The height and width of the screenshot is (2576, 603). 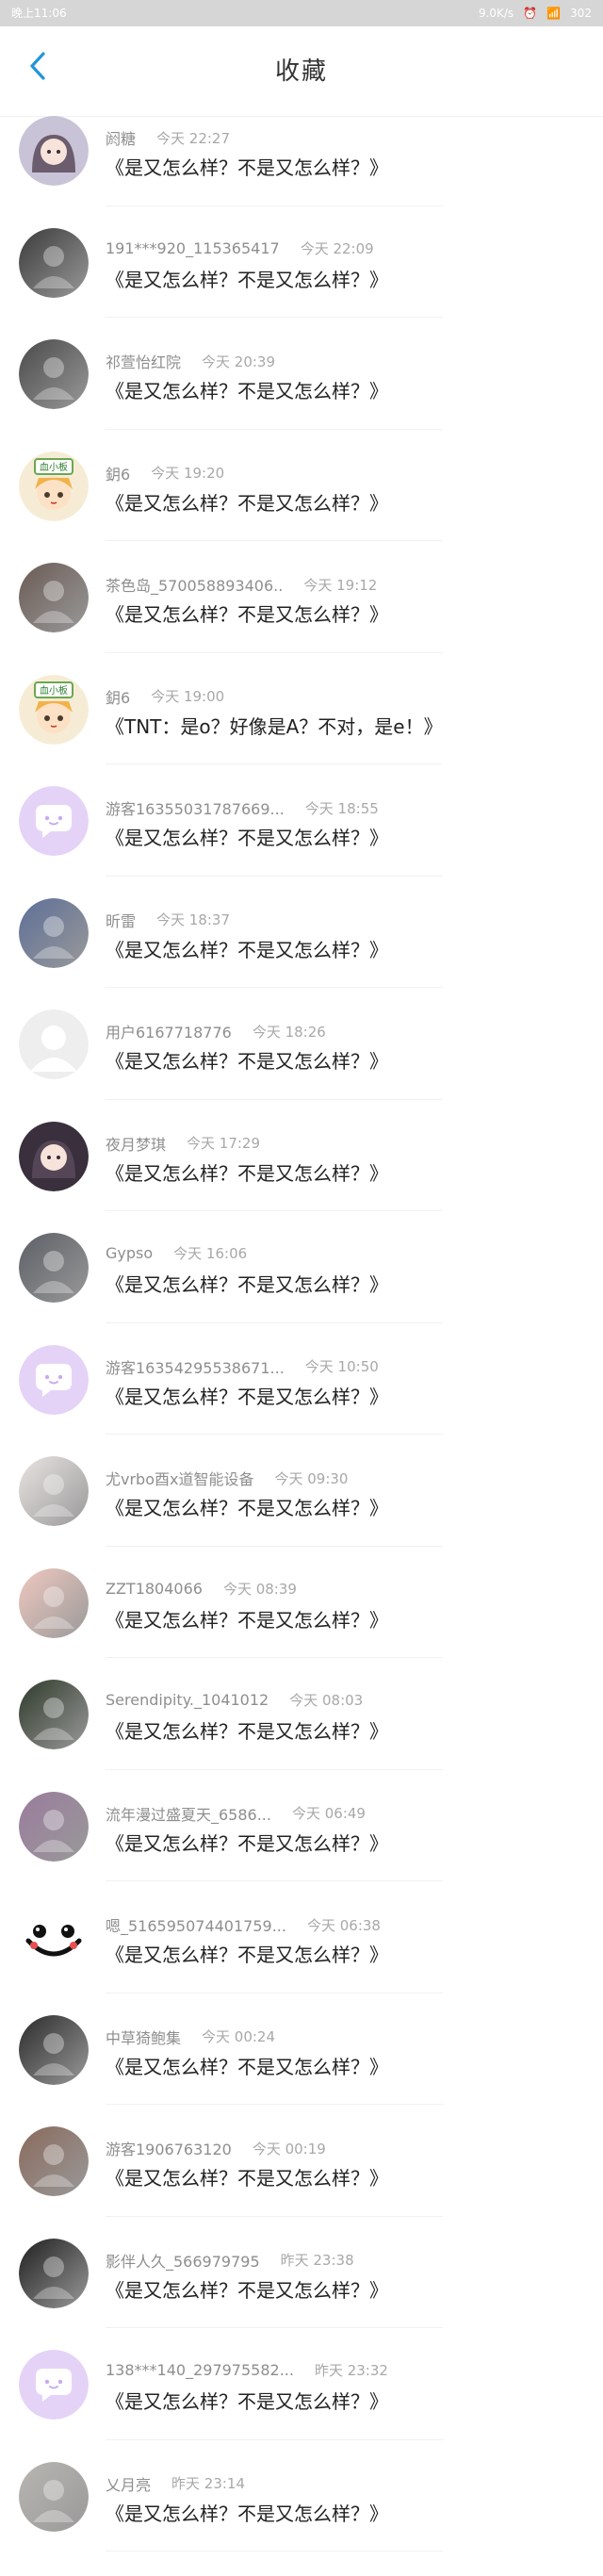 I want to click on list-item: 中草猗鲍集 今天 00:24 《是又怎么样？不是又怎么样？》, so click(x=301, y=2068).